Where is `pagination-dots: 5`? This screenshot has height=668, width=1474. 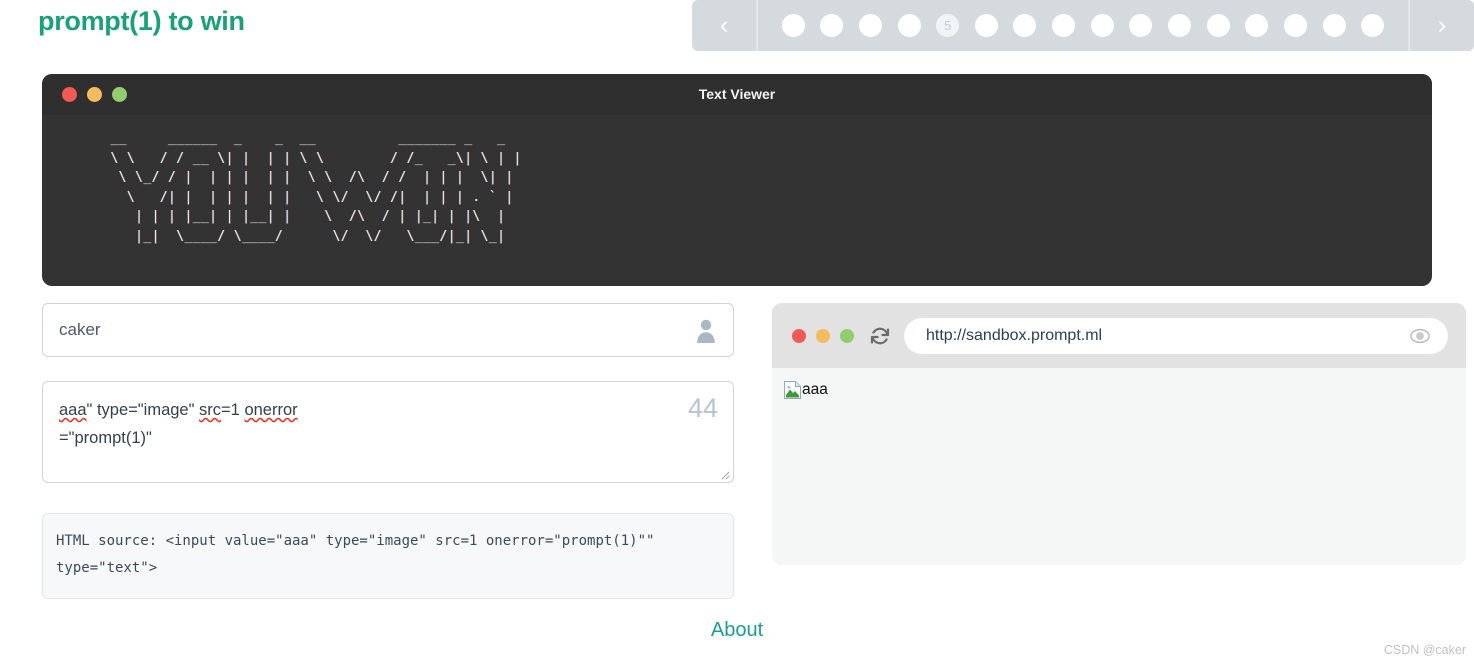 pagination-dots: 5 is located at coordinates (1083, 25).